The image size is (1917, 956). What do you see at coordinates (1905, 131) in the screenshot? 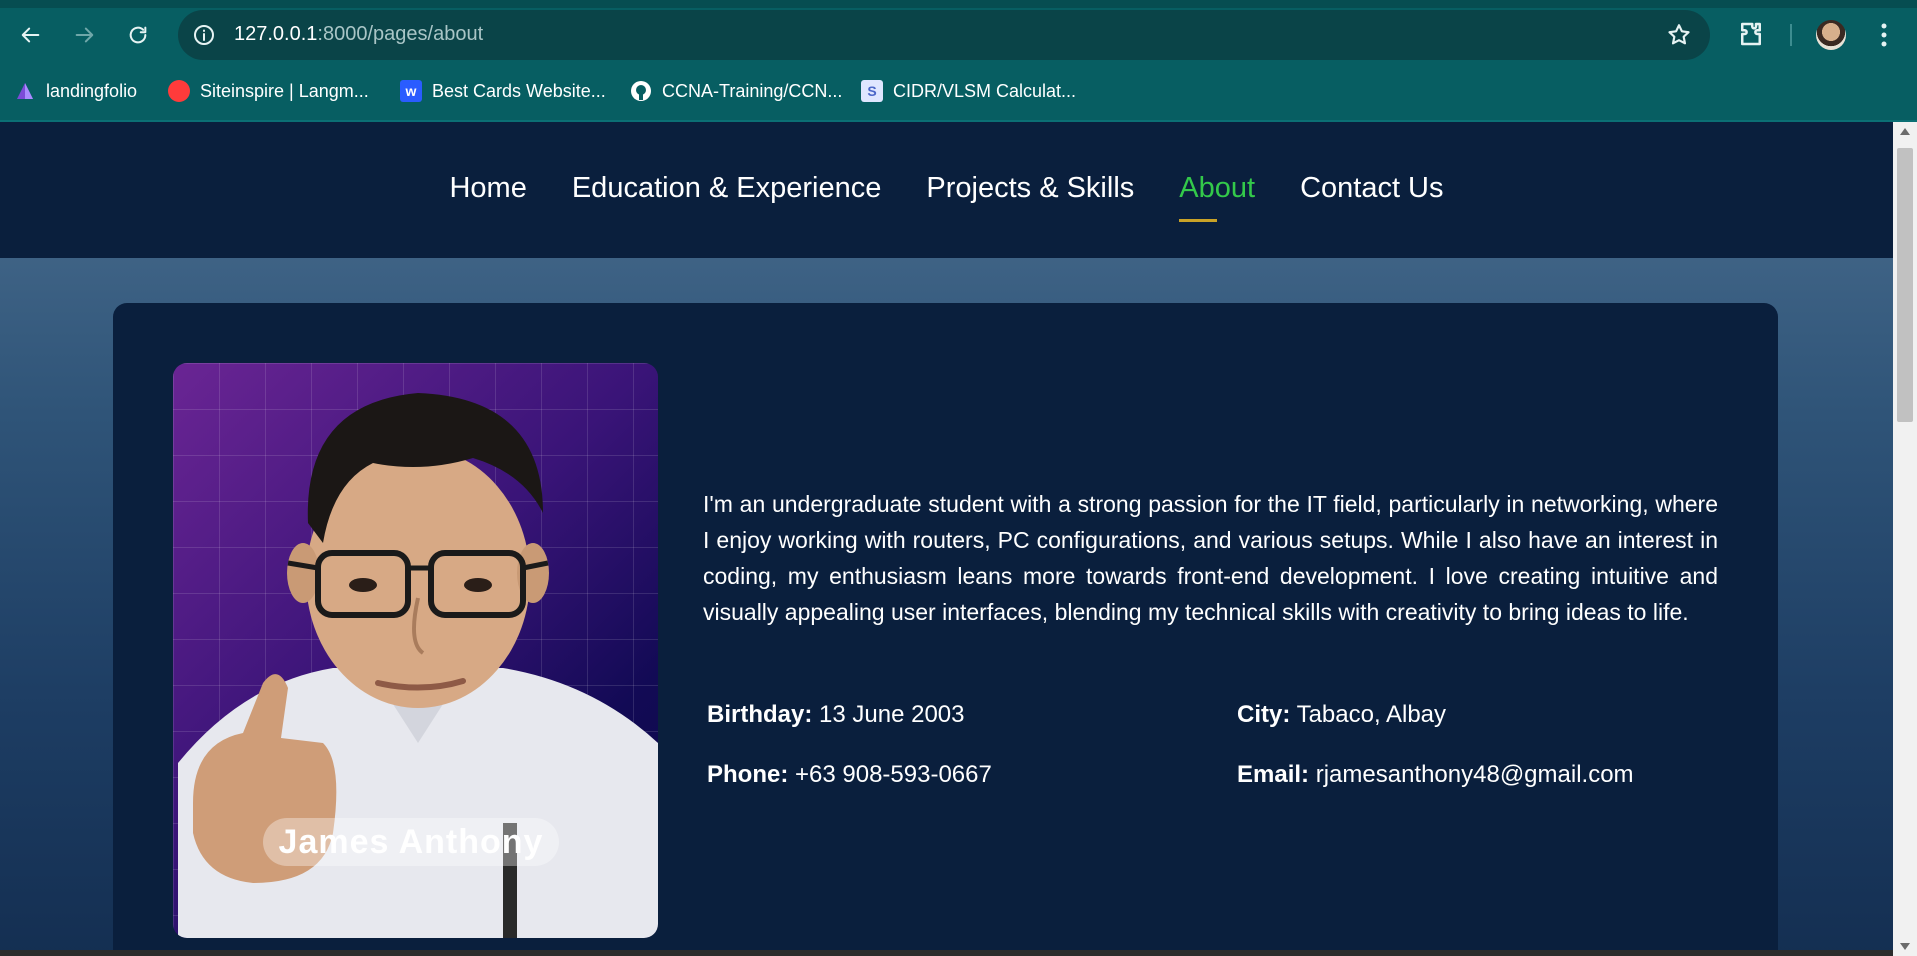
I see `scroll-up-arrow-icon` at bounding box center [1905, 131].